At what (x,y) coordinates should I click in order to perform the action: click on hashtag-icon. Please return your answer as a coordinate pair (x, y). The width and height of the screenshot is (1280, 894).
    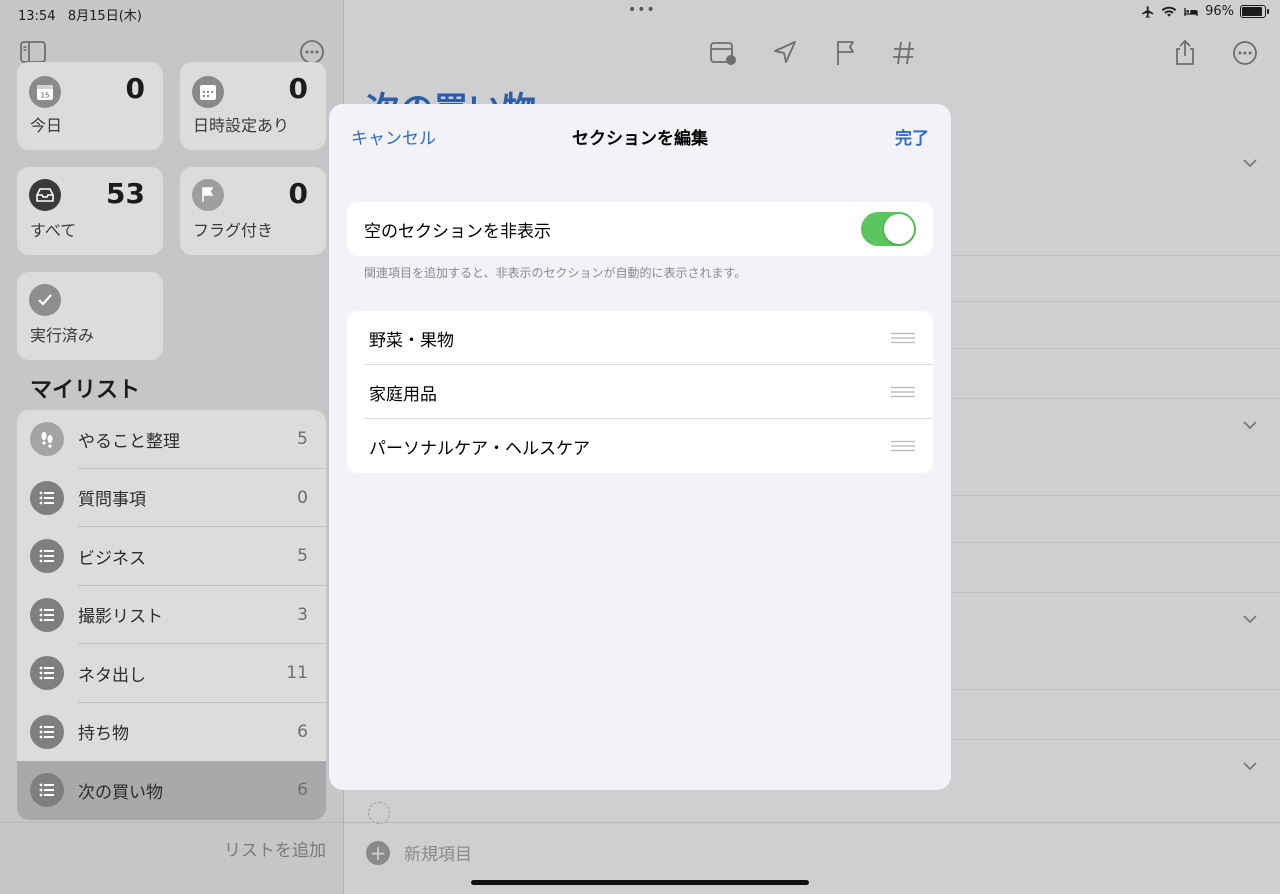
    Looking at the image, I should click on (904, 53).